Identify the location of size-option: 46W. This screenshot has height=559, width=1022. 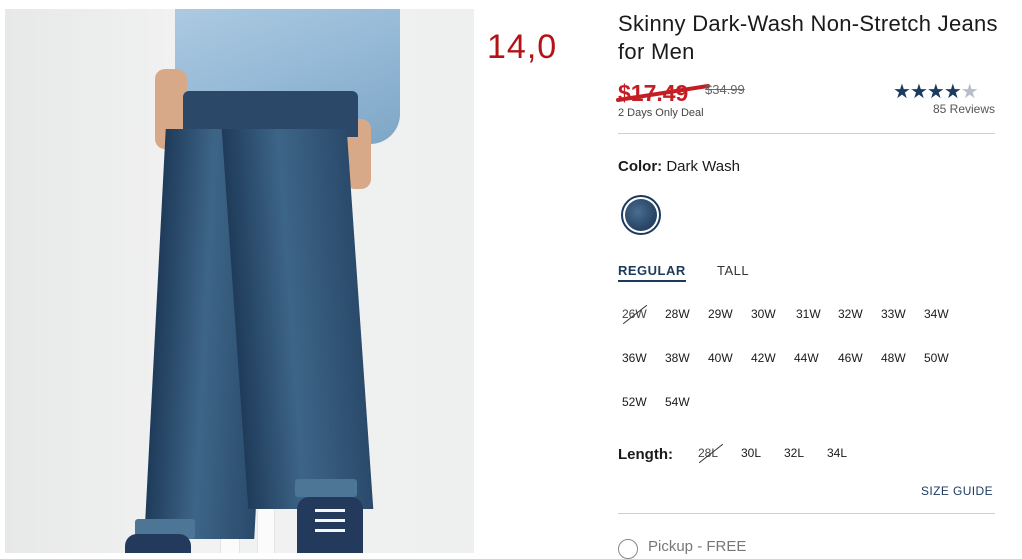
(850, 358).